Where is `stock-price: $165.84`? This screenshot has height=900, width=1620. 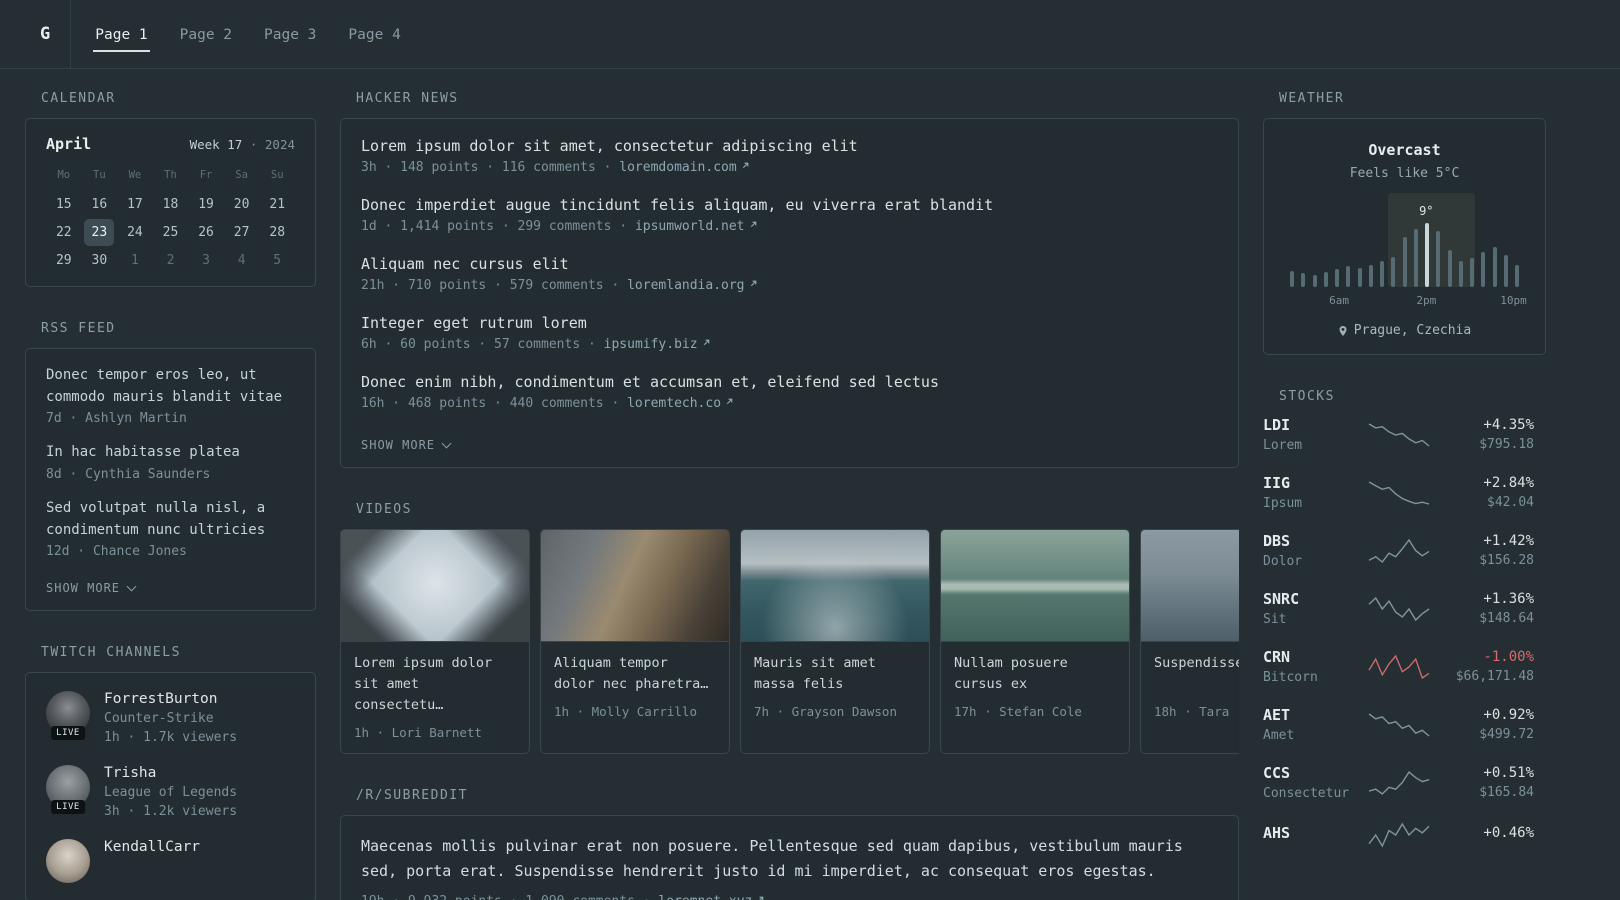
stock-price: $165.84 is located at coordinates (1506, 792).